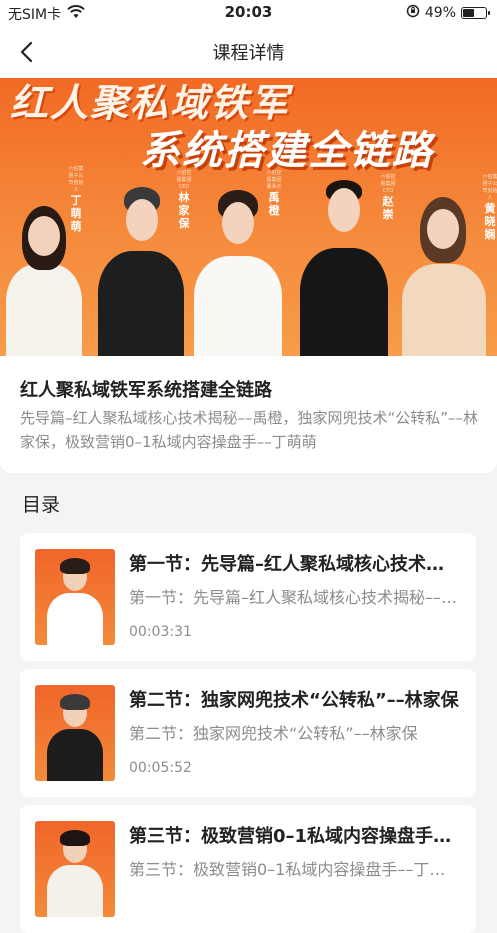 Image resolution: width=497 pixels, height=933 pixels. I want to click on speaker-tag-3: 六伯控股集团董事长 禹橙, so click(274, 193).